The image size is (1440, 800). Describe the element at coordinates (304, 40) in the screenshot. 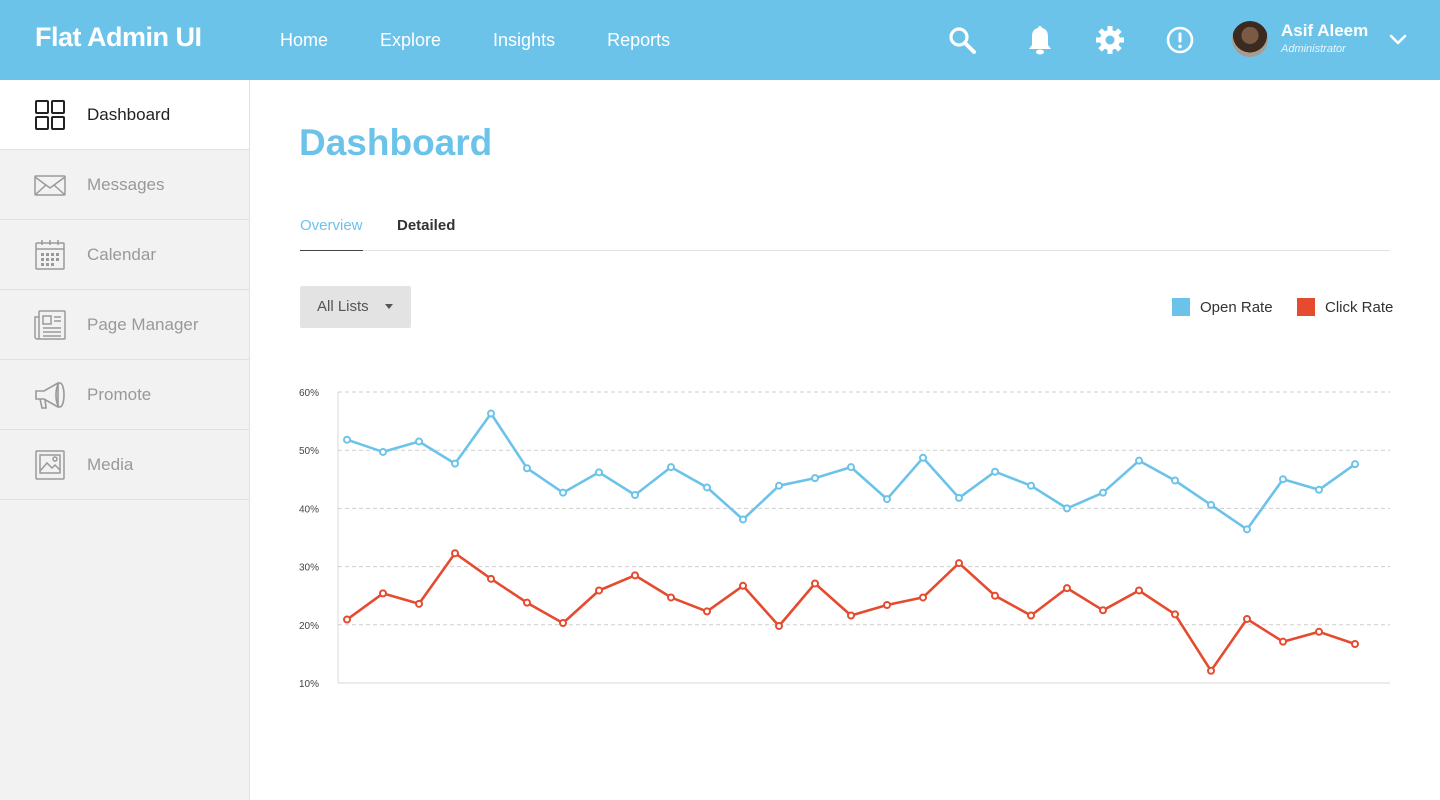

I see `nav-home: Home` at that location.